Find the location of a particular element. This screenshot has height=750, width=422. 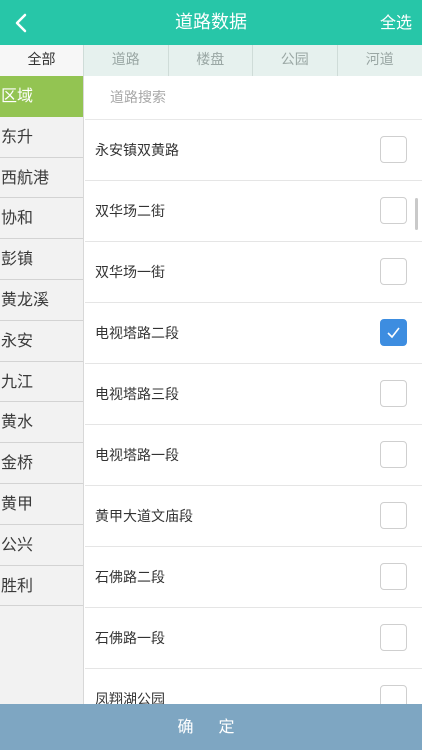

road-name: 石佛路一段 is located at coordinates (130, 639).